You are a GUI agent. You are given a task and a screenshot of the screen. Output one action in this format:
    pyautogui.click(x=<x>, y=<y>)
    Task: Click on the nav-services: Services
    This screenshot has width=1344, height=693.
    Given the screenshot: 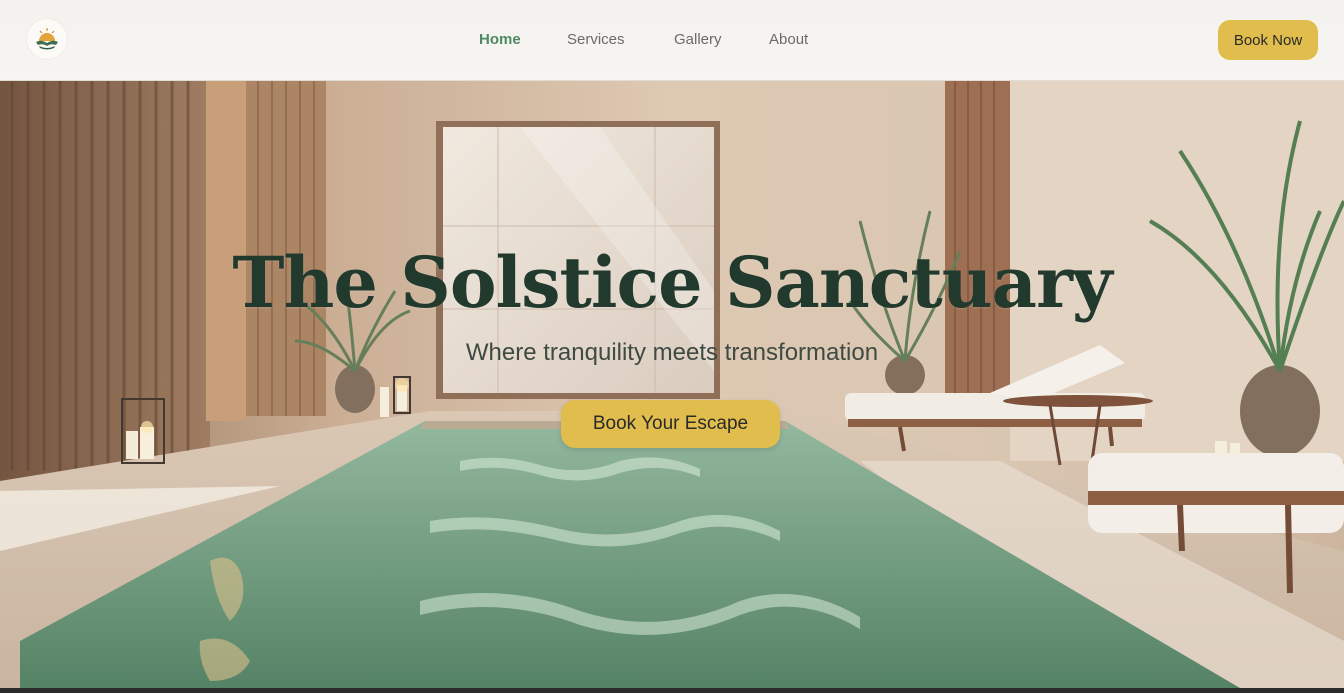 What is the action you would take?
    pyautogui.click(x=596, y=39)
    